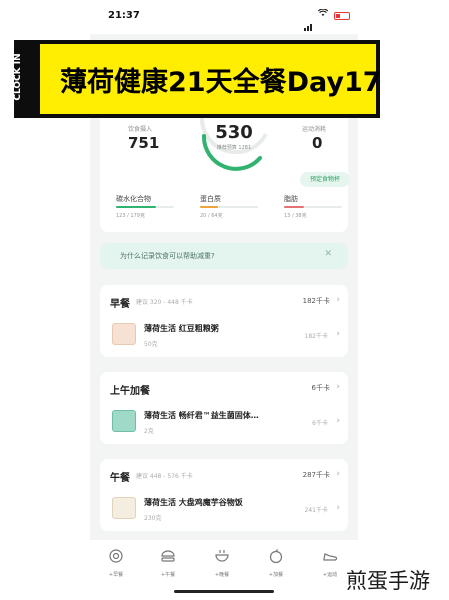 The width and height of the screenshot is (449, 600). What do you see at coordinates (330, 557) in the screenshot?
I see `exercise-icon` at bounding box center [330, 557].